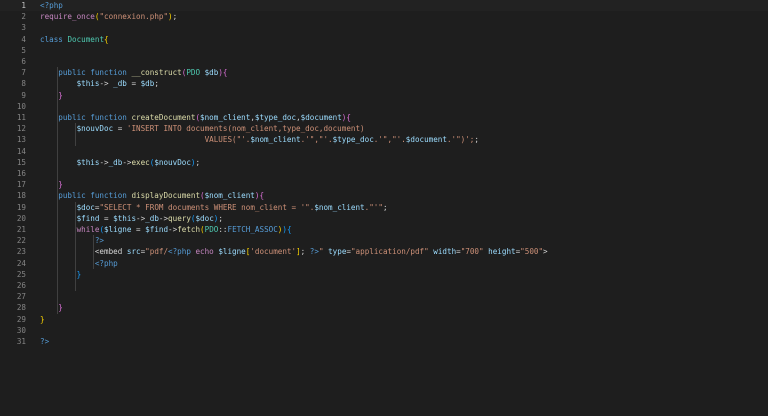 Image resolution: width=768 pixels, height=416 pixels. What do you see at coordinates (156, 73) in the screenshot?
I see `code-token: __construct` at bounding box center [156, 73].